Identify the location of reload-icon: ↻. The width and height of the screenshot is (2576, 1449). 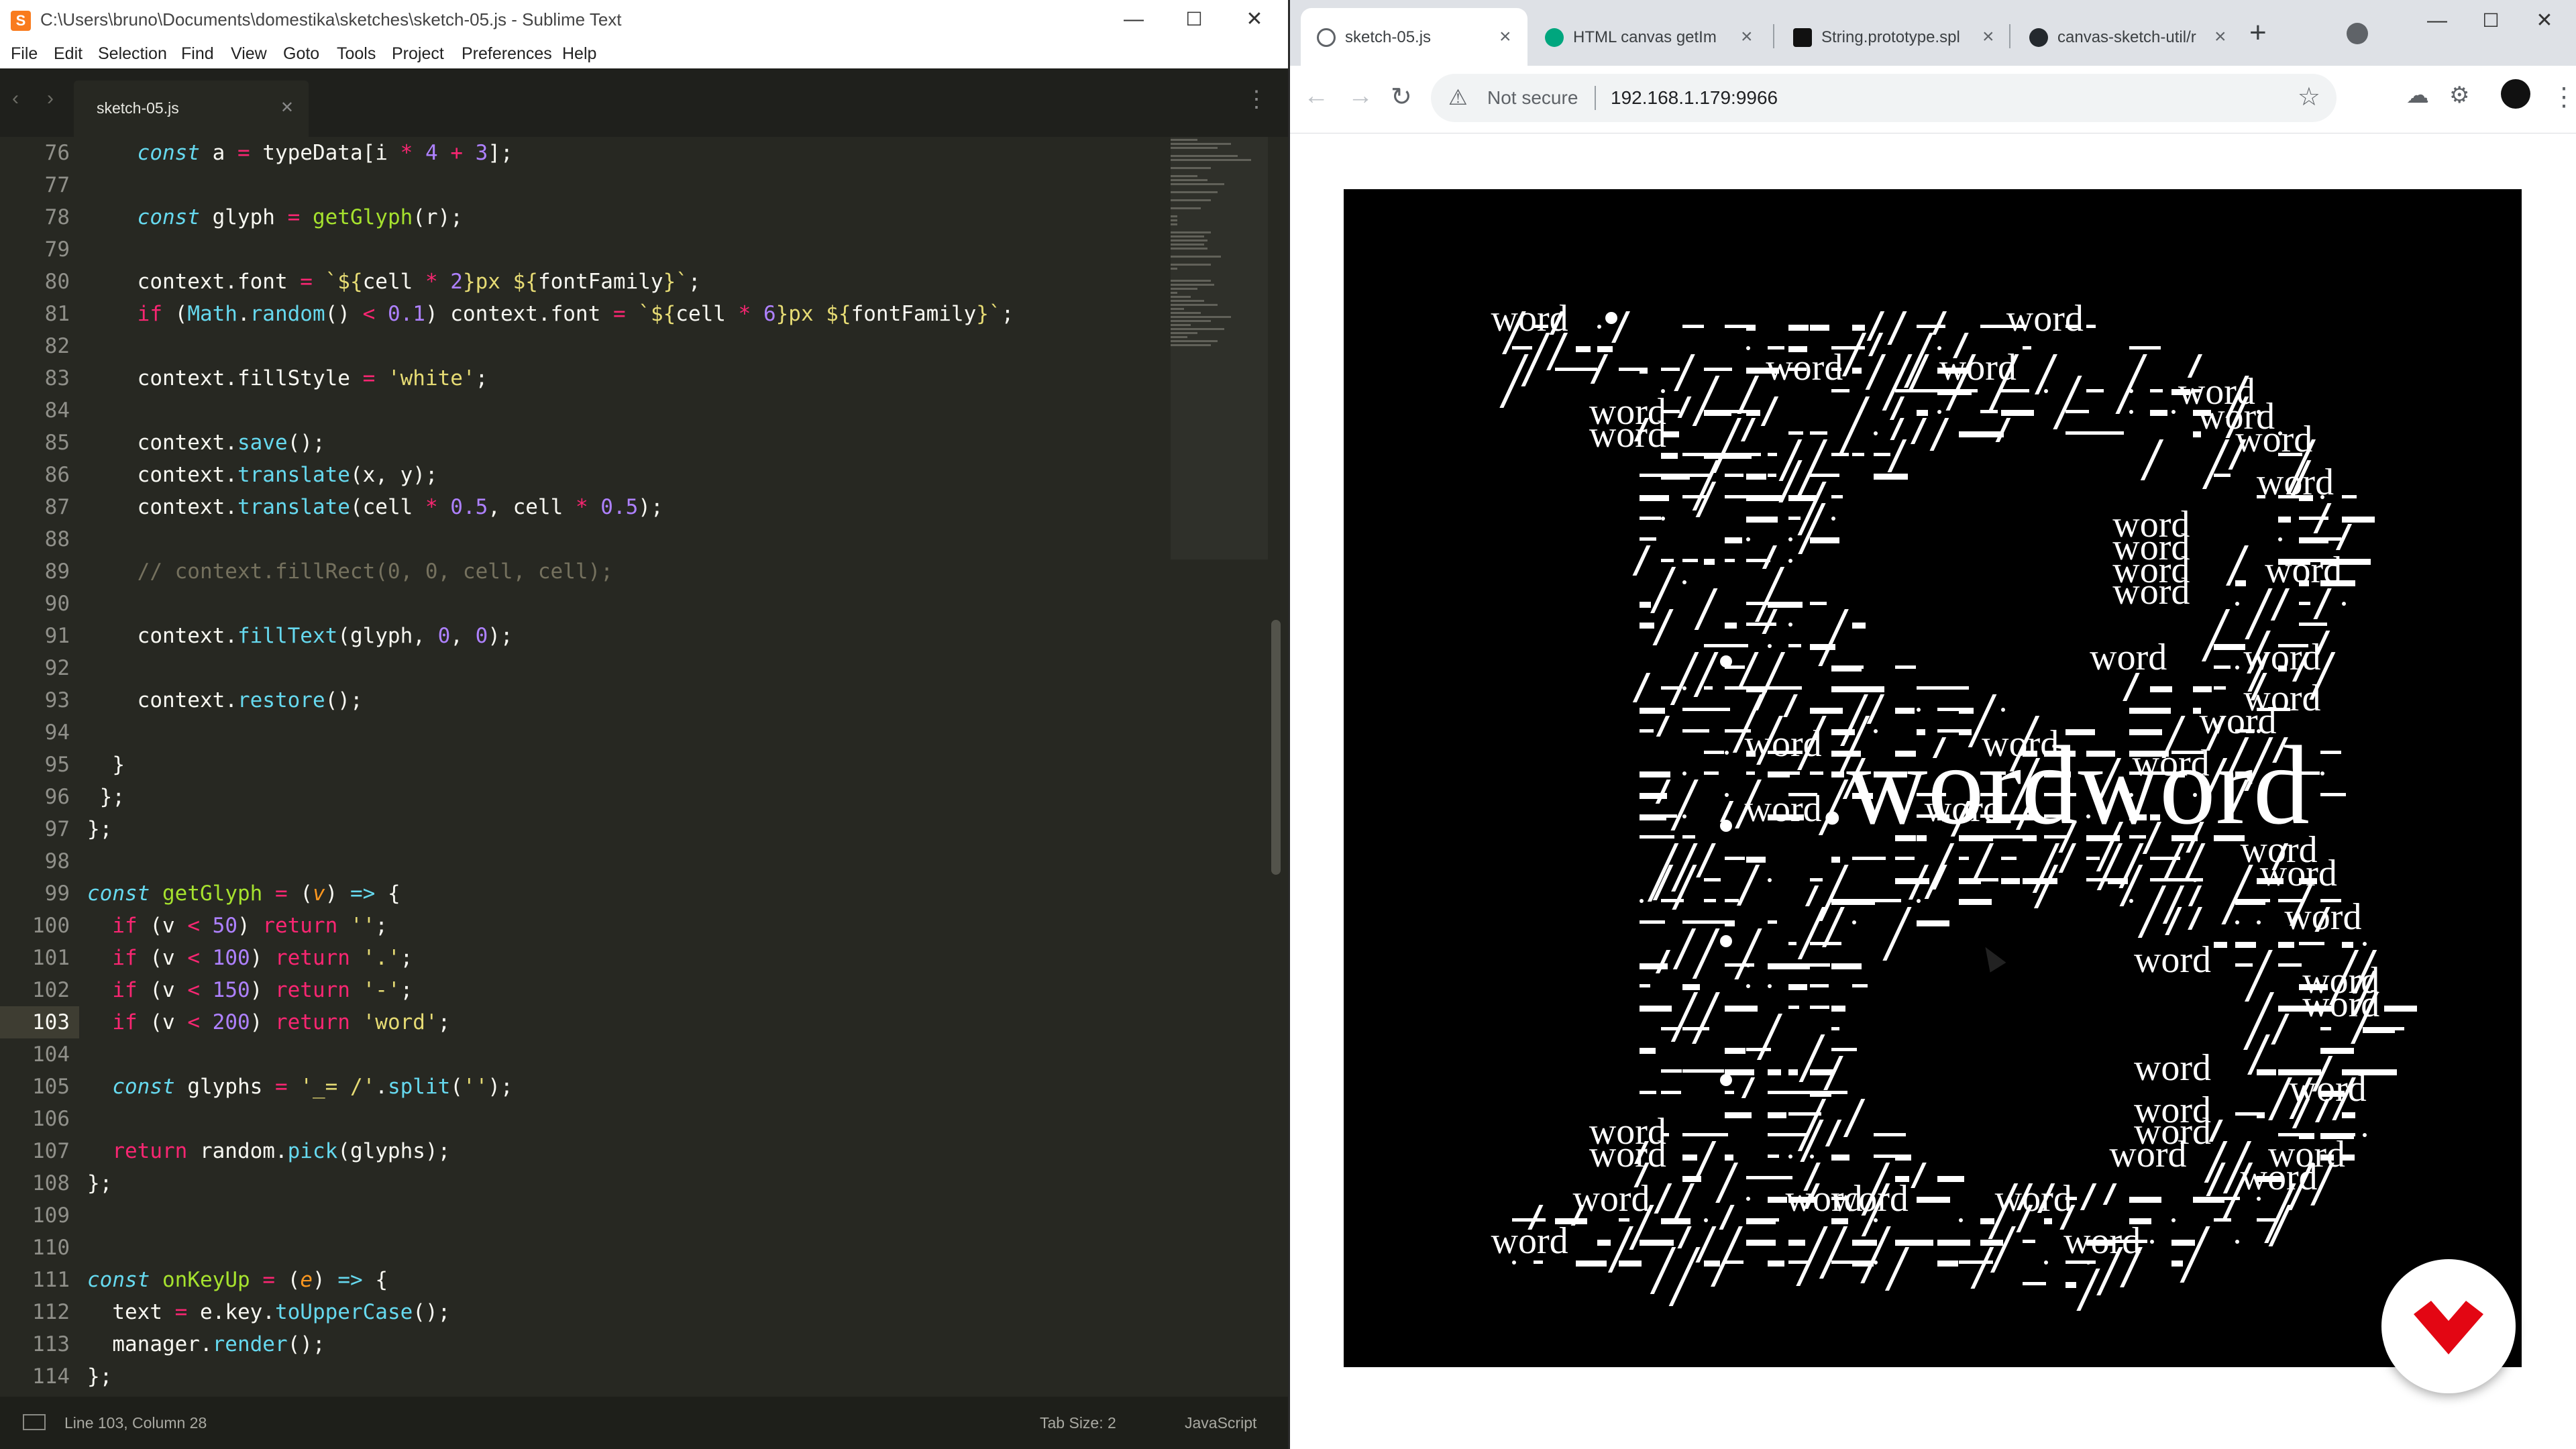
(1401, 97).